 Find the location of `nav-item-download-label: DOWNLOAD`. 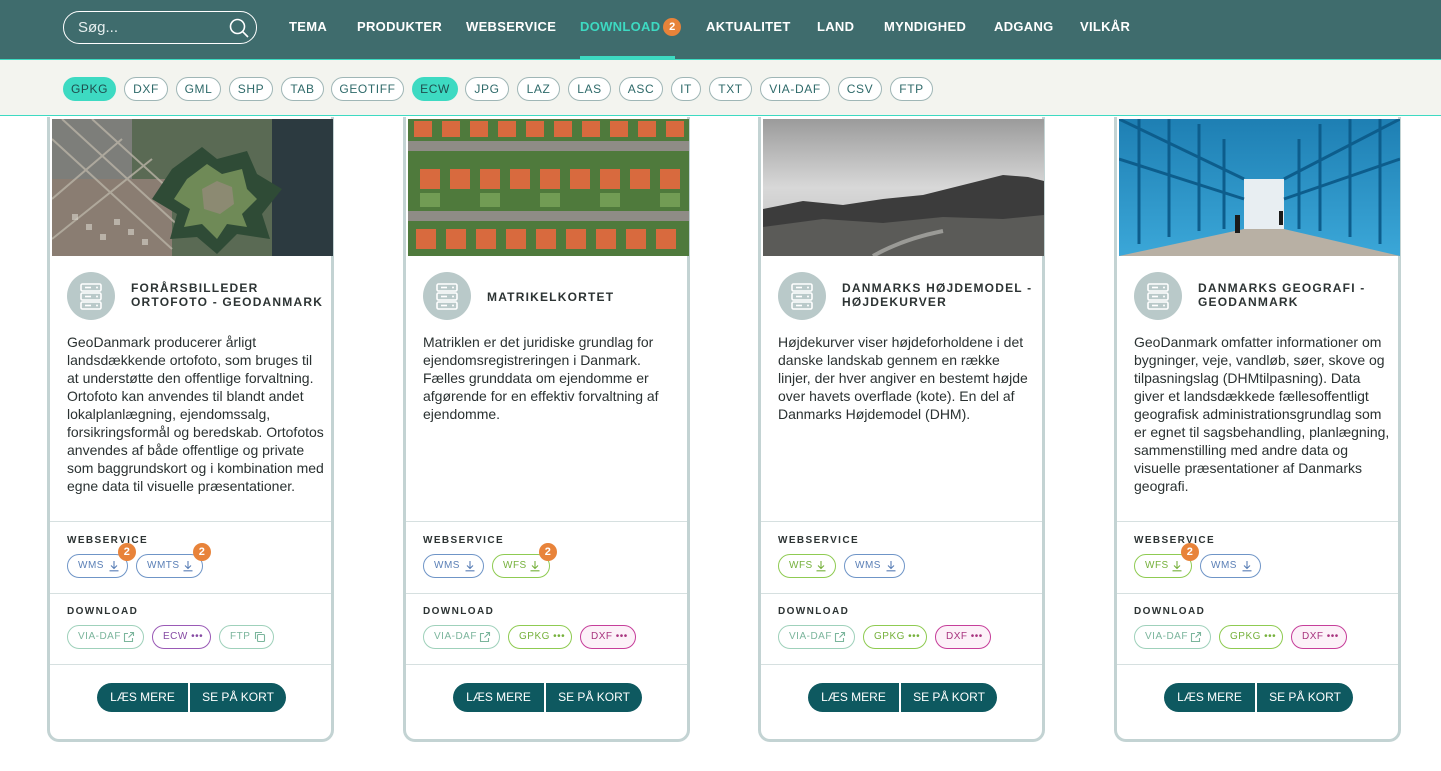

nav-item-download-label: DOWNLOAD is located at coordinates (620, 26).